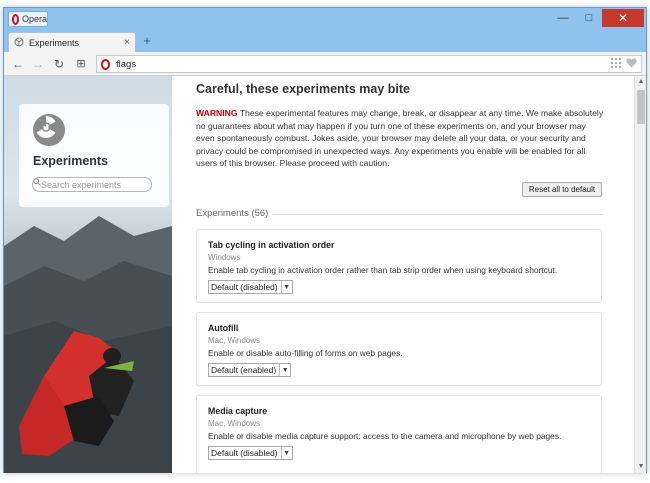  I want to click on window-controls: — □ ✕, so click(597, 18).